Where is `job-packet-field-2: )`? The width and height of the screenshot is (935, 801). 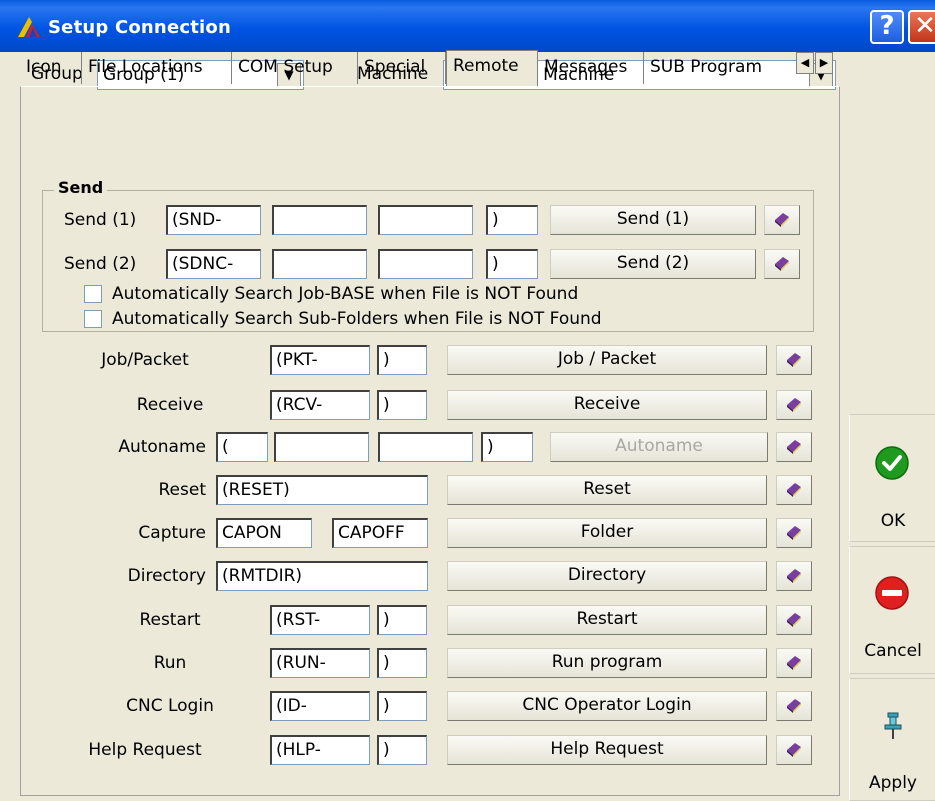 job-packet-field-2: ) is located at coordinates (402, 360).